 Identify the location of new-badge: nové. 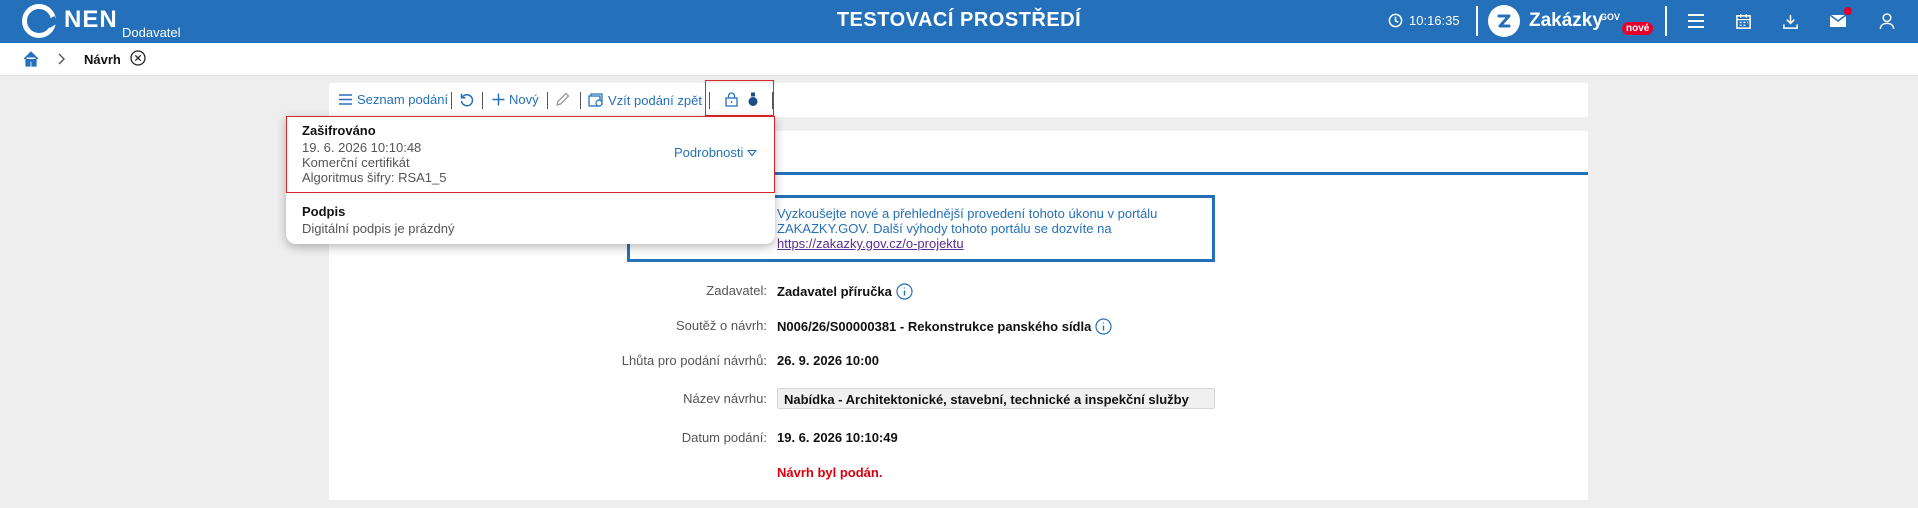
(1638, 28).